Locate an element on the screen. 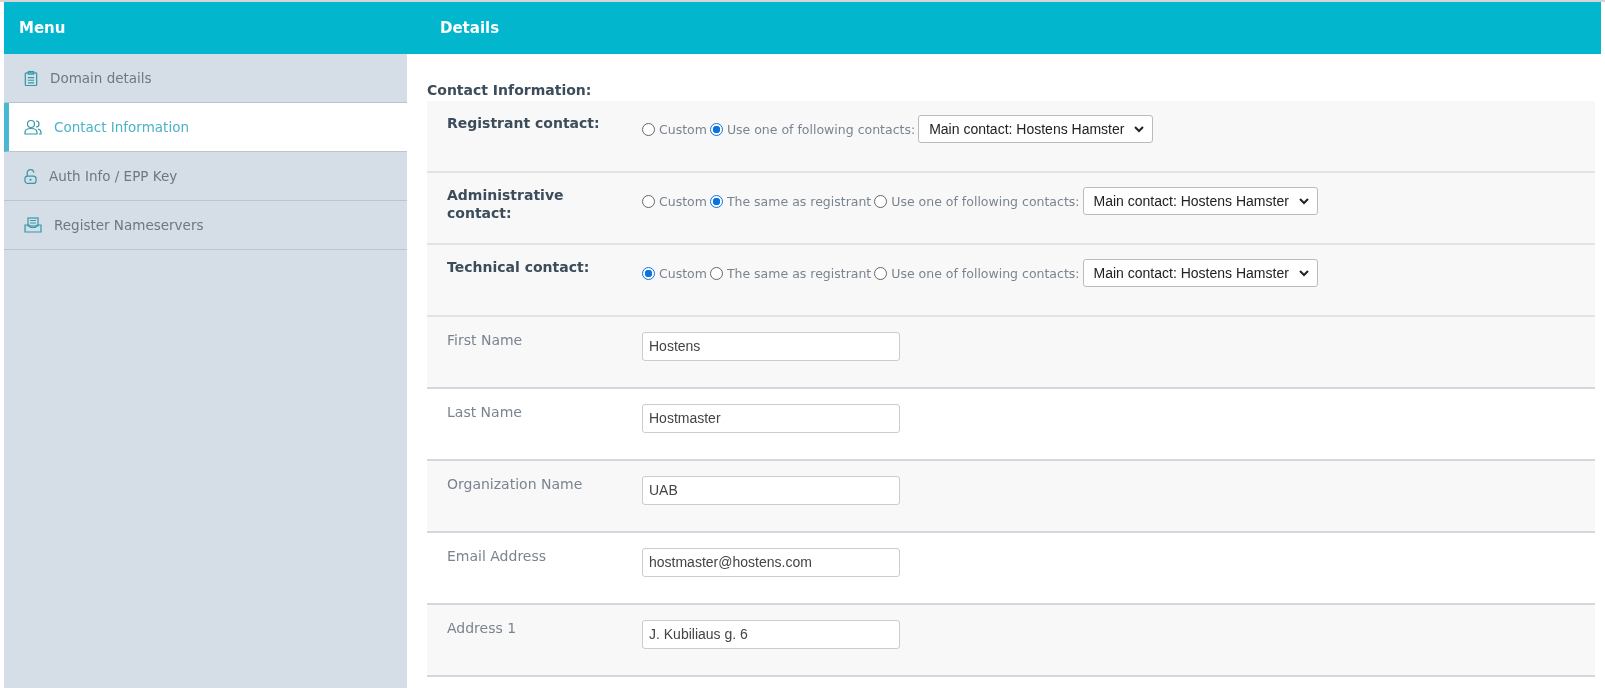  inbox-icon is located at coordinates (33, 225).